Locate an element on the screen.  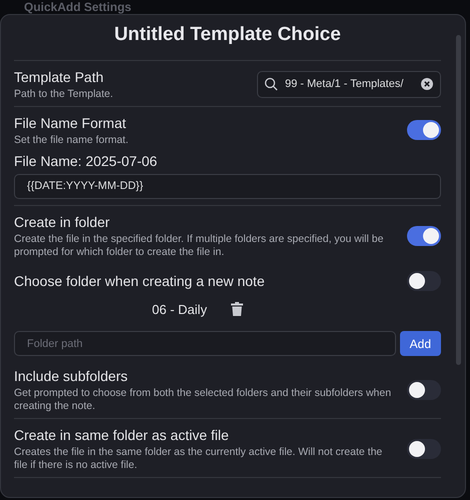
setting-description: Set the file name format. is located at coordinates (71, 140).